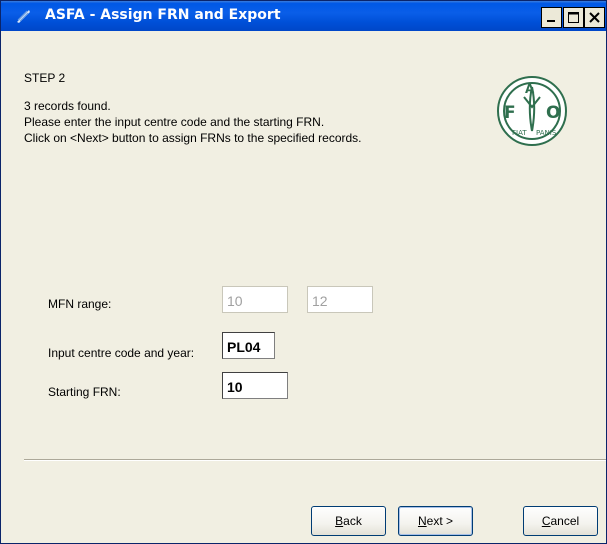 This screenshot has height=544, width=607. I want to click on svg-text: PANIS, so click(546, 133).